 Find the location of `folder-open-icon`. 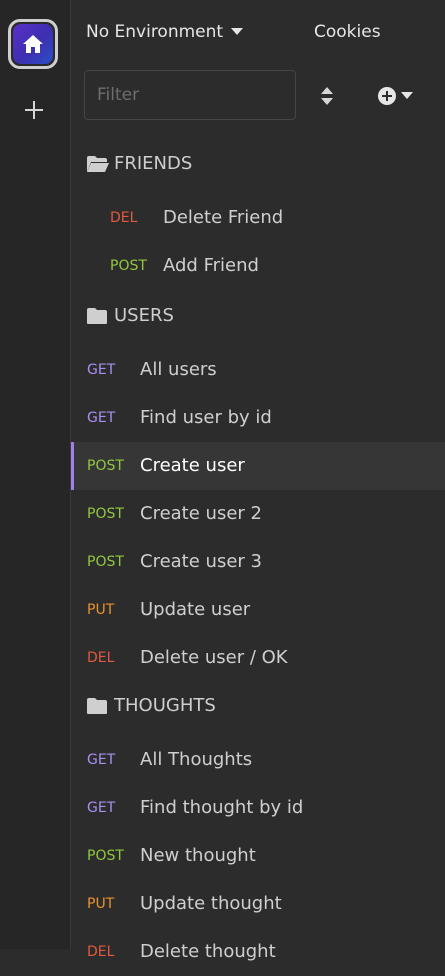

folder-open-icon is located at coordinates (98, 164).